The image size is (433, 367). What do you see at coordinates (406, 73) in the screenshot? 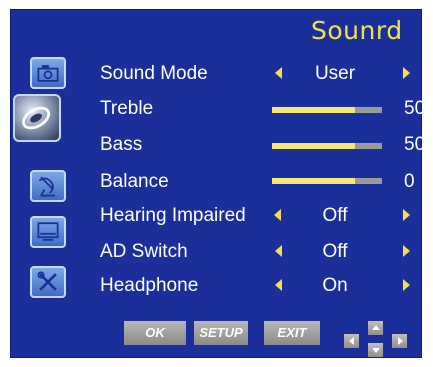
I see `sound-mode-right-arrow` at bounding box center [406, 73].